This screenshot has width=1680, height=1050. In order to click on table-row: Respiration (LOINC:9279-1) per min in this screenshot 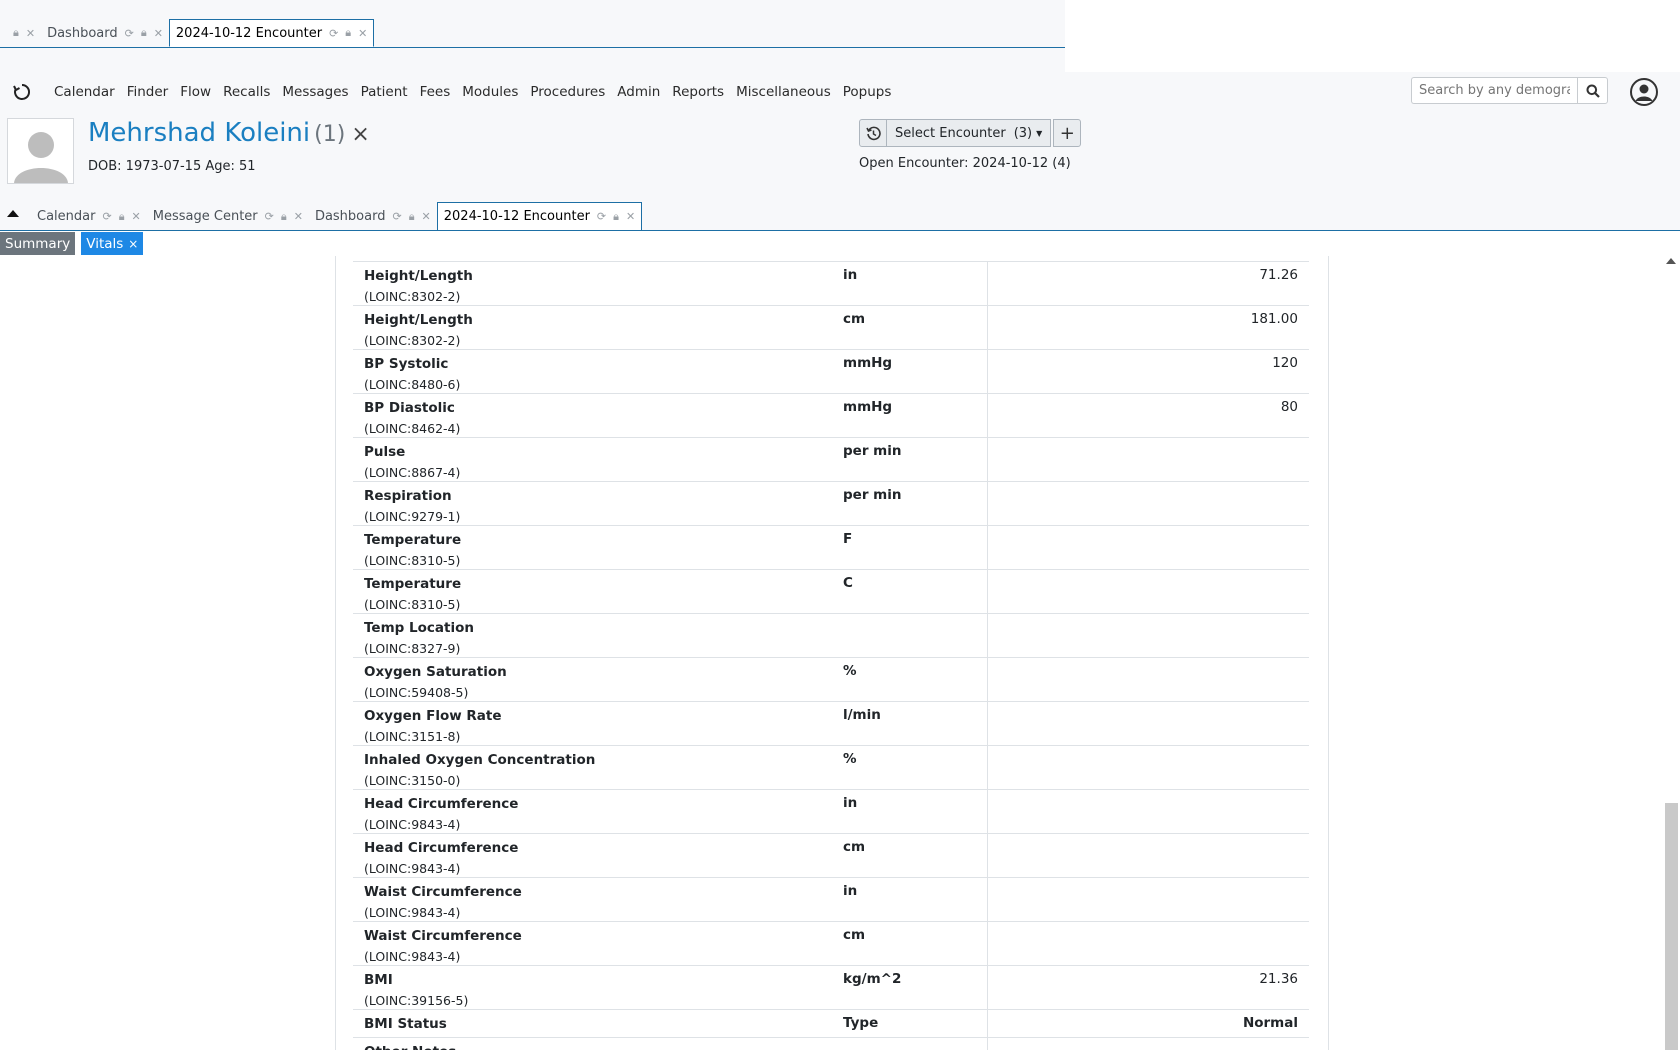, I will do `click(831, 503)`.